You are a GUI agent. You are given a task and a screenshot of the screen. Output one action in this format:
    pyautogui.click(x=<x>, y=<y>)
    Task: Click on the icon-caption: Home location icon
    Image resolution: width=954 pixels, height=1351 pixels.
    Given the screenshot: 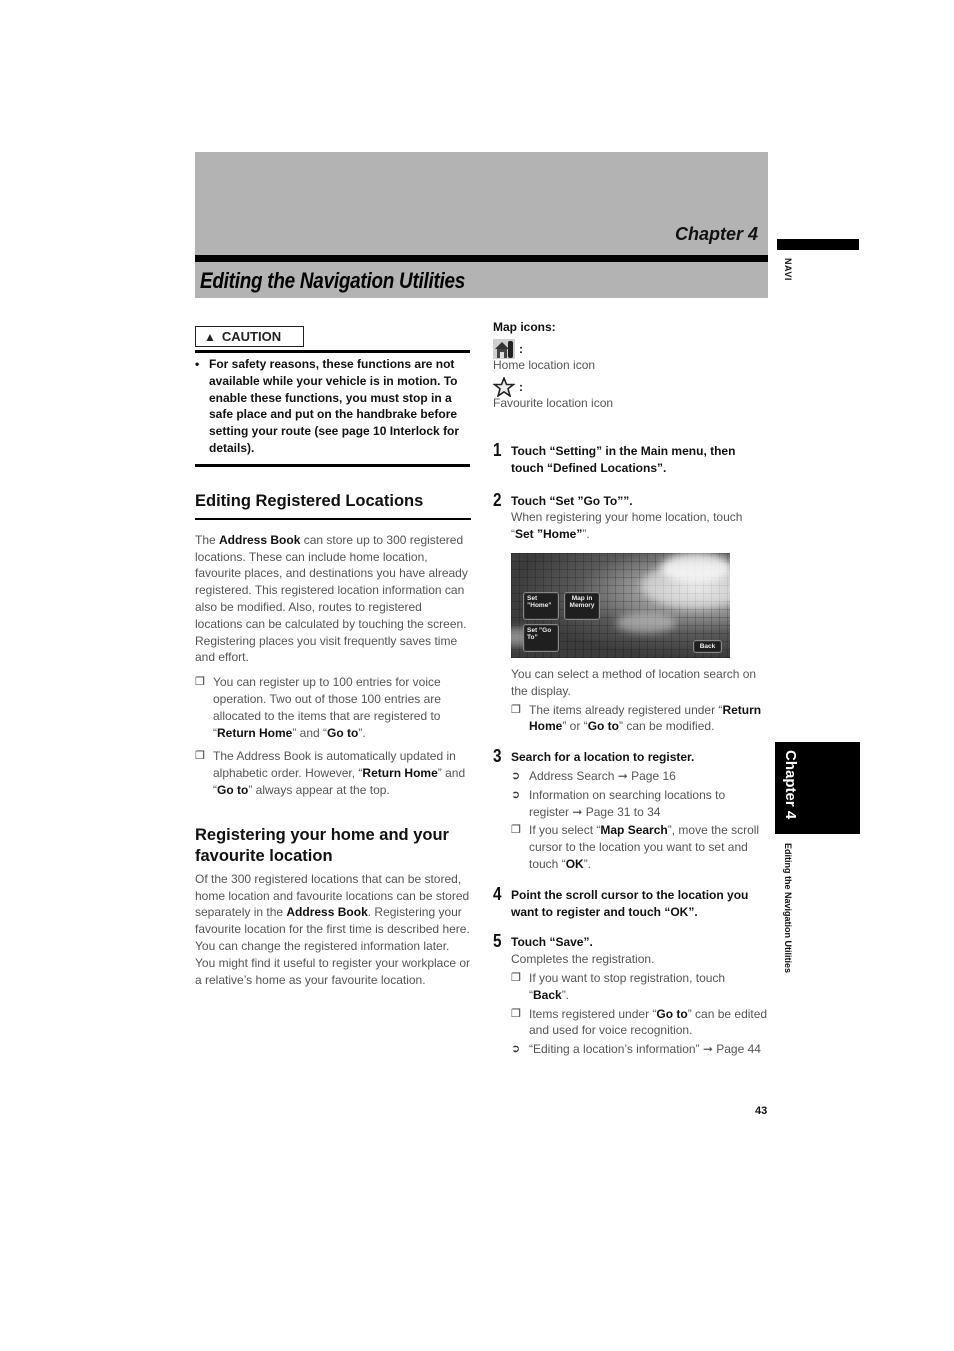 What is the action you would take?
    pyautogui.click(x=544, y=365)
    